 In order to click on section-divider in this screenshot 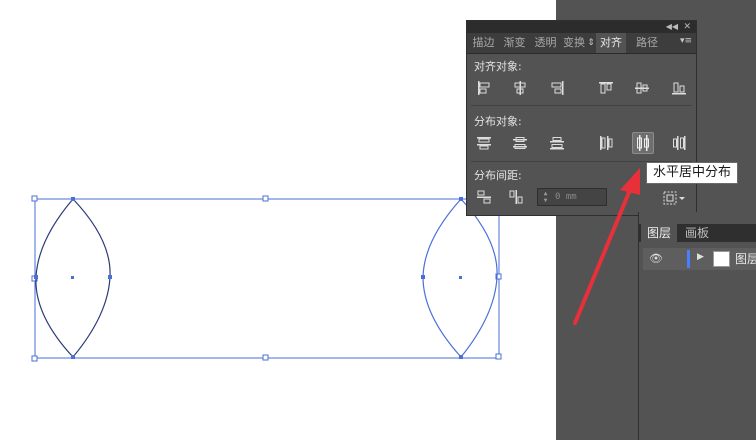, I will do `click(581, 105)`.